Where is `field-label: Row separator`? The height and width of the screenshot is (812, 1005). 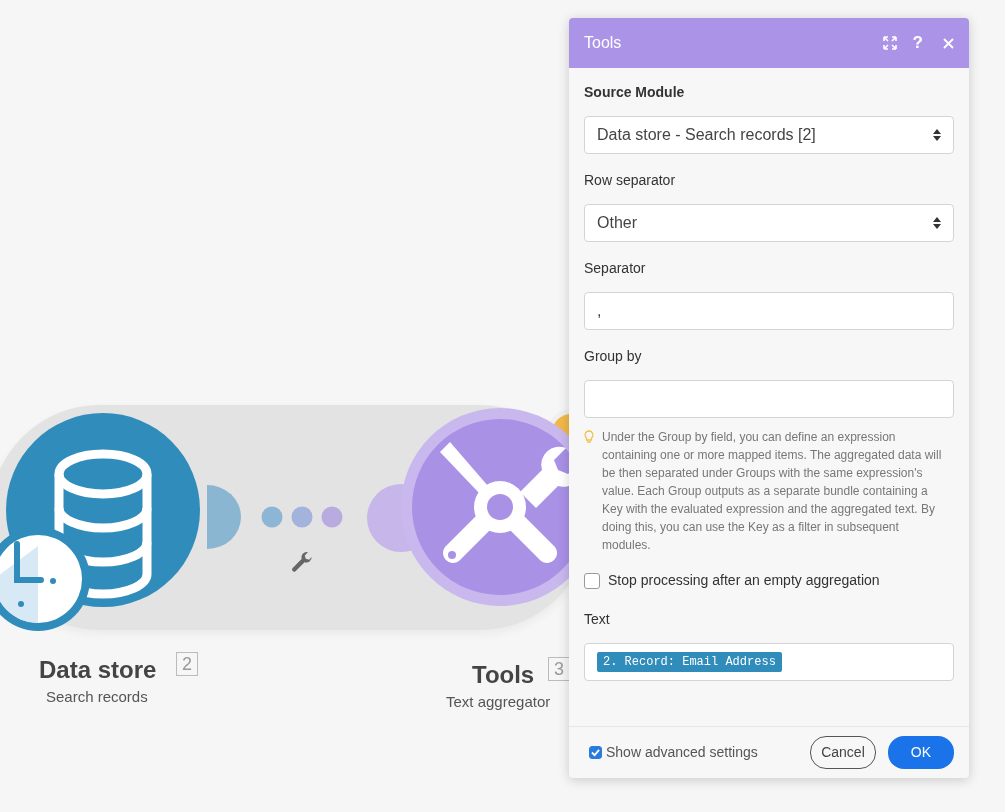 field-label: Row separator is located at coordinates (630, 180).